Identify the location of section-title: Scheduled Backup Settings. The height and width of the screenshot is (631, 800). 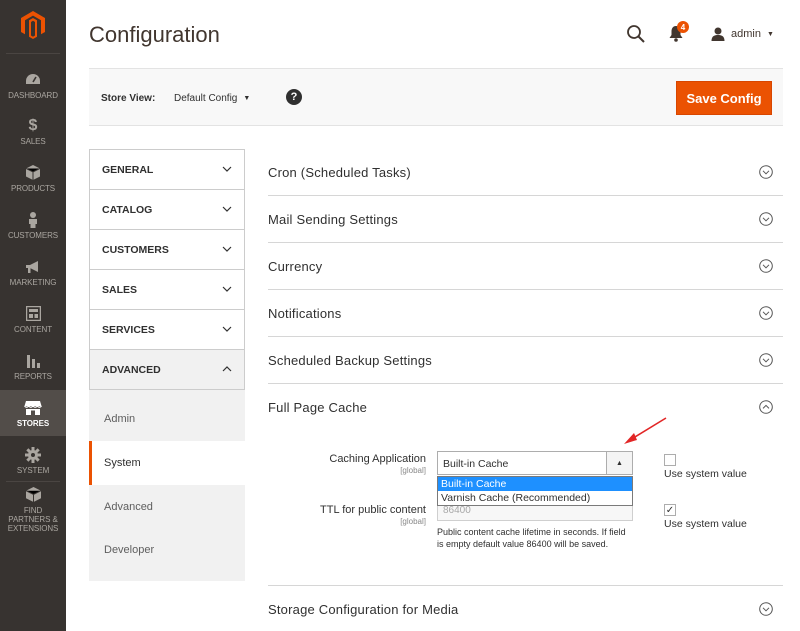
(350, 360).